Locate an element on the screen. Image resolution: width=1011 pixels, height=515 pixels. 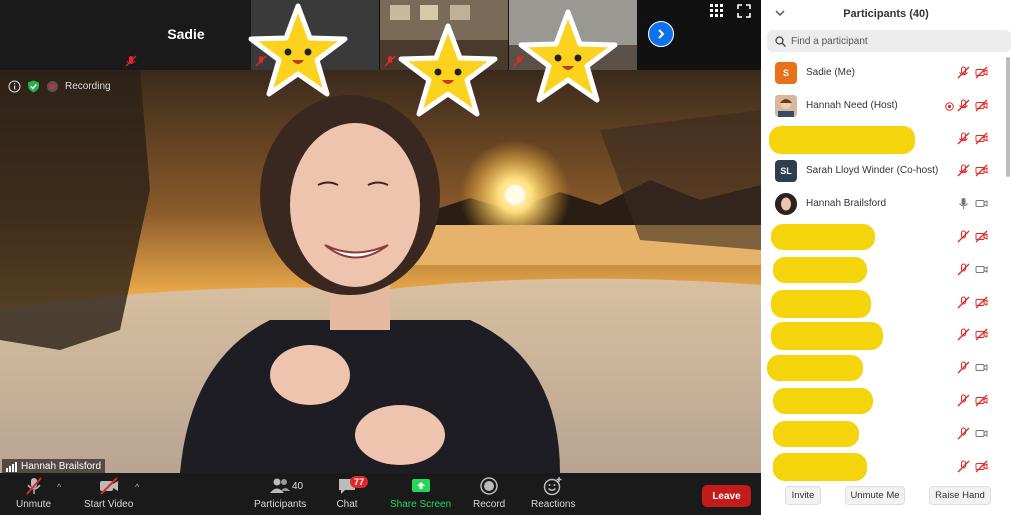
record-button: Record is located at coordinates (489, 495).